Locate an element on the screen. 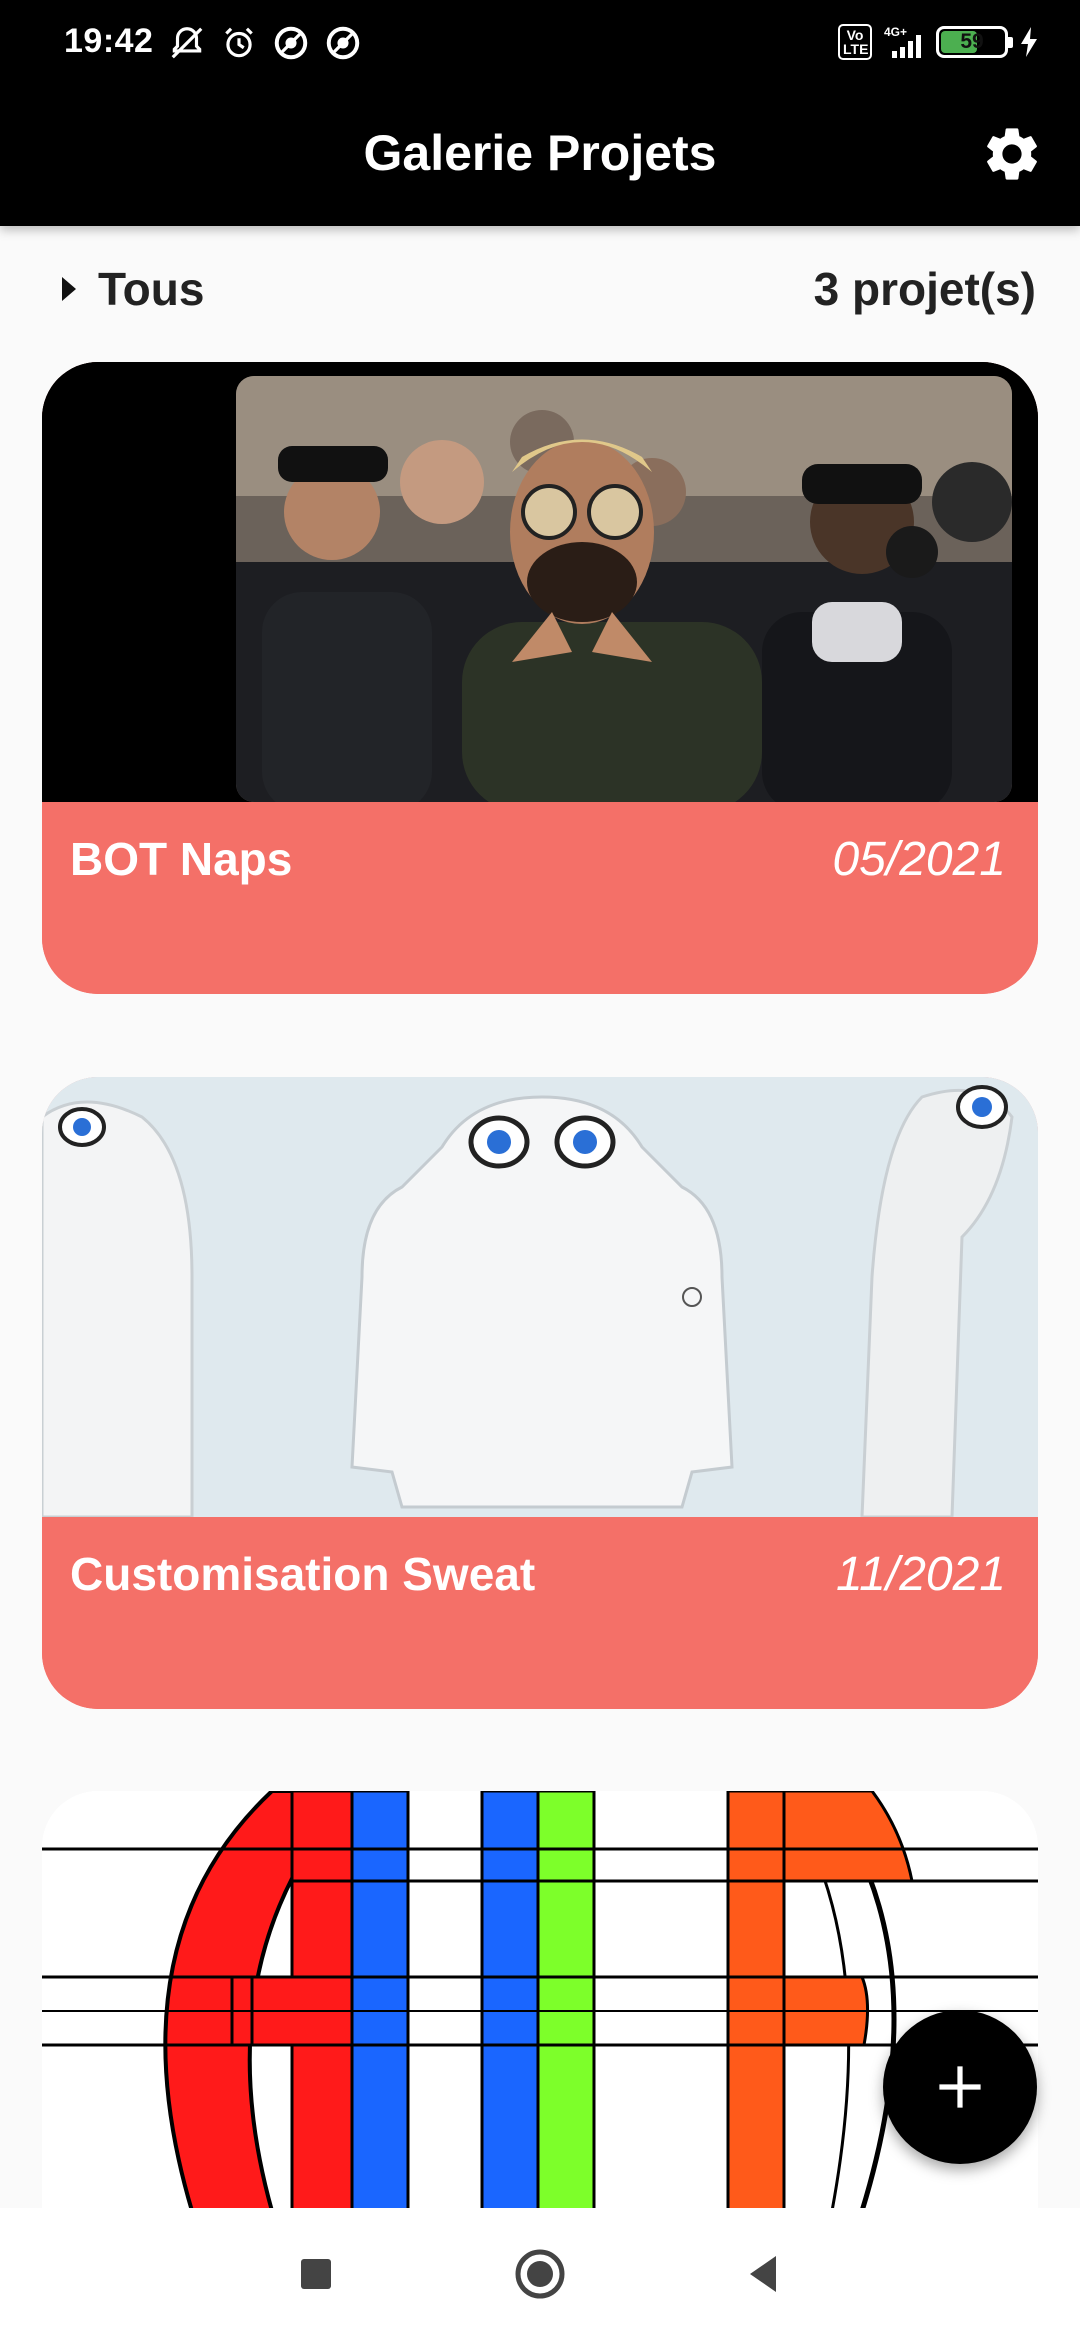 This screenshot has height=2340, width=1080. recents-icon is located at coordinates (316, 2274).